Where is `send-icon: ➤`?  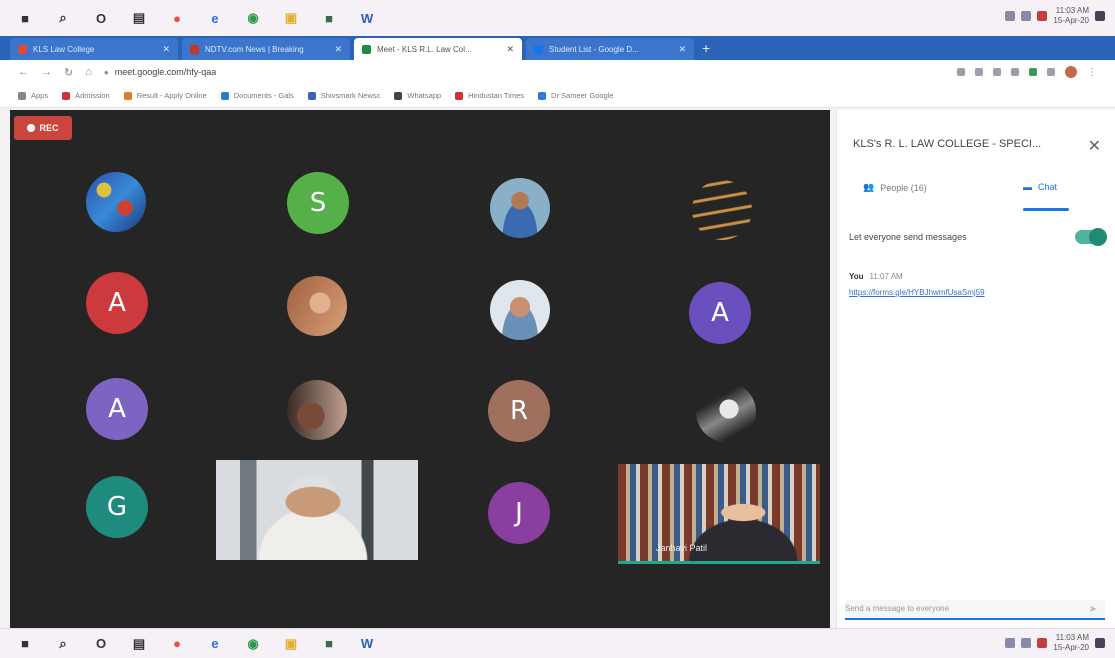 send-icon: ➤ is located at coordinates (1093, 609).